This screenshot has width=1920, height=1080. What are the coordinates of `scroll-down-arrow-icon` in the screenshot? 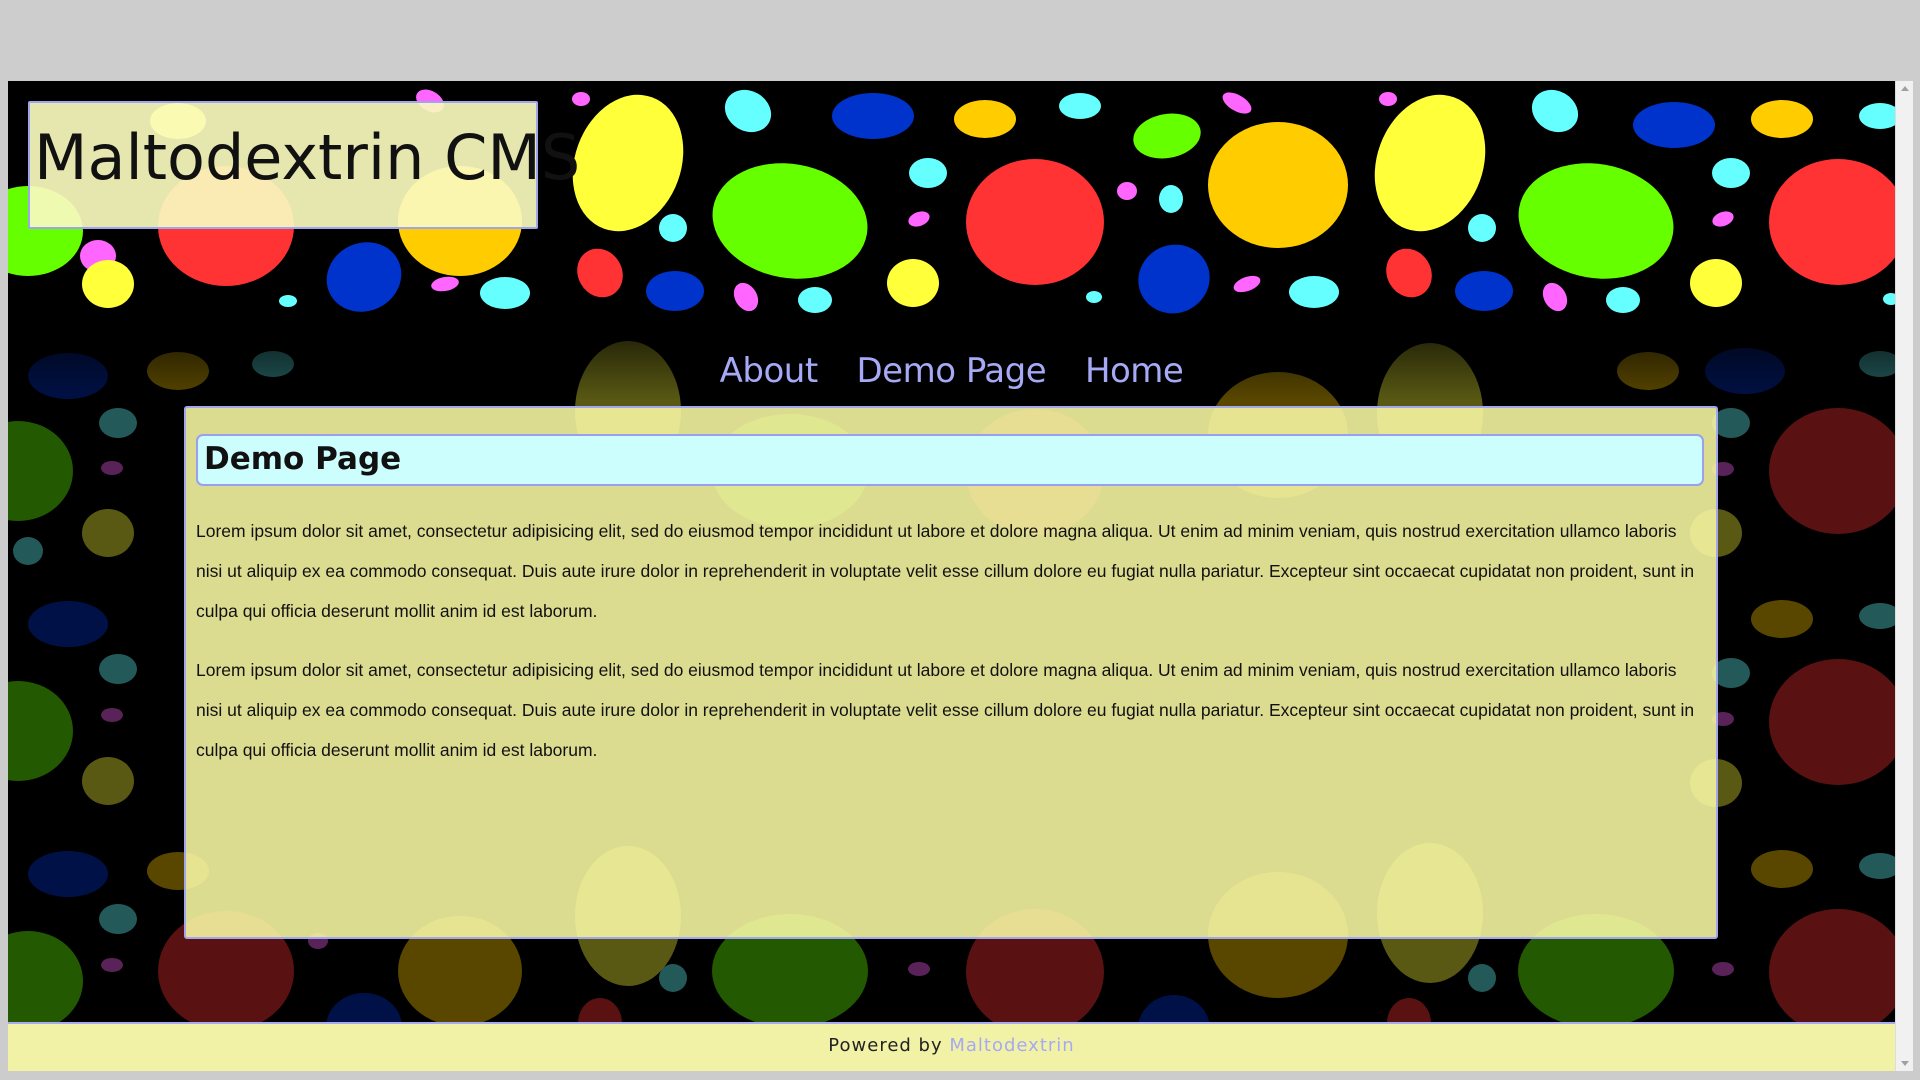 It's located at (1905, 1063).